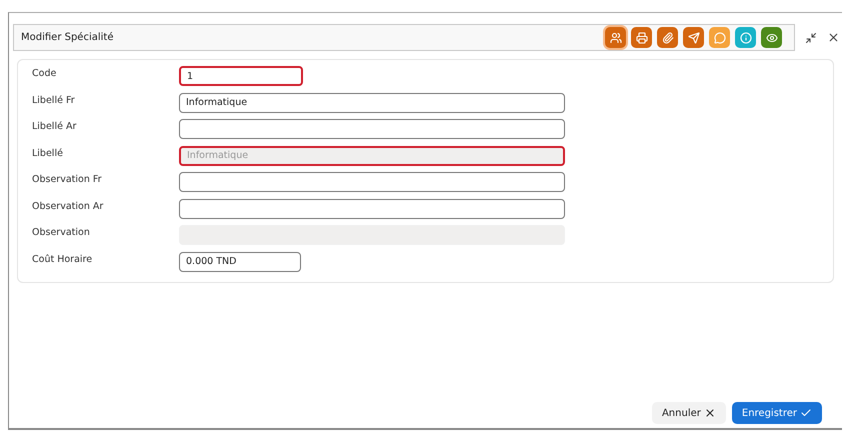 The height and width of the screenshot is (433, 857). I want to click on people-icon, so click(616, 38).